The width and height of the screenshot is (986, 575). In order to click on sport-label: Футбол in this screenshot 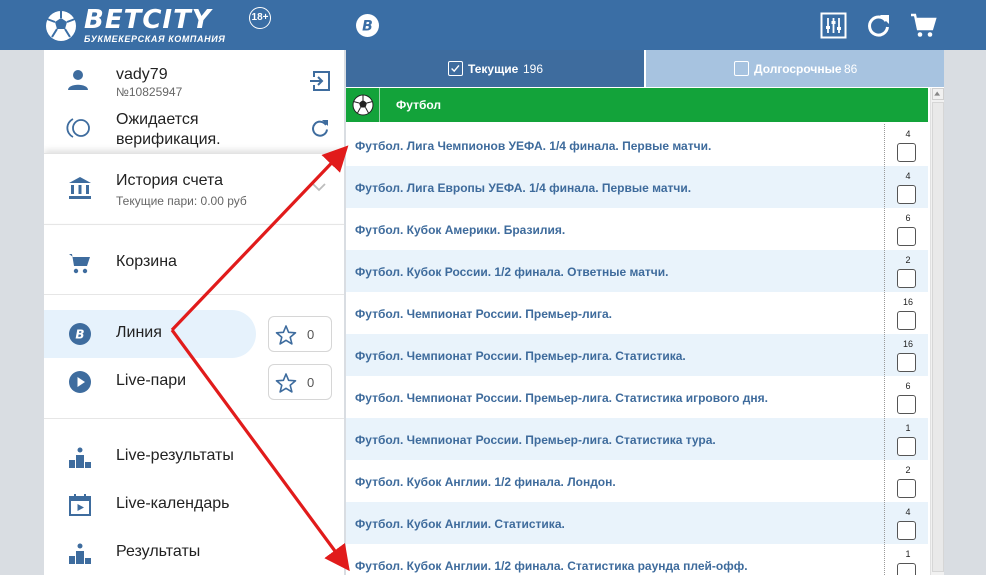, I will do `click(419, 105)`.